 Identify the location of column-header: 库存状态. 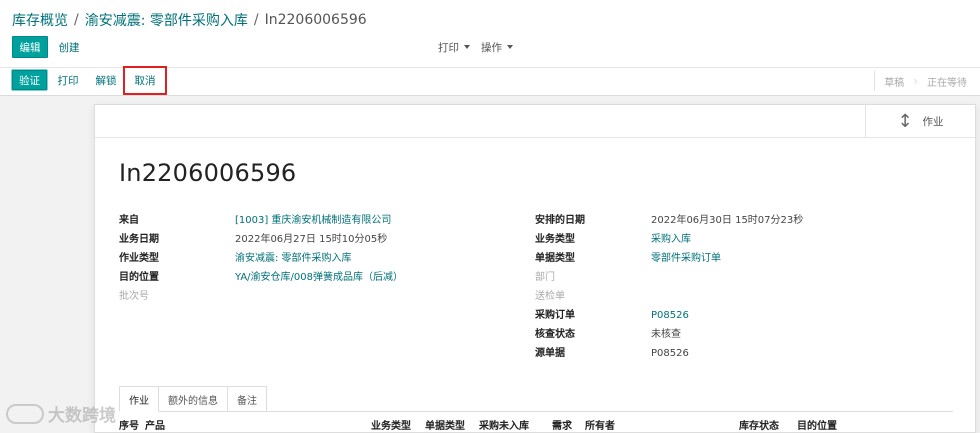
(759, 424).